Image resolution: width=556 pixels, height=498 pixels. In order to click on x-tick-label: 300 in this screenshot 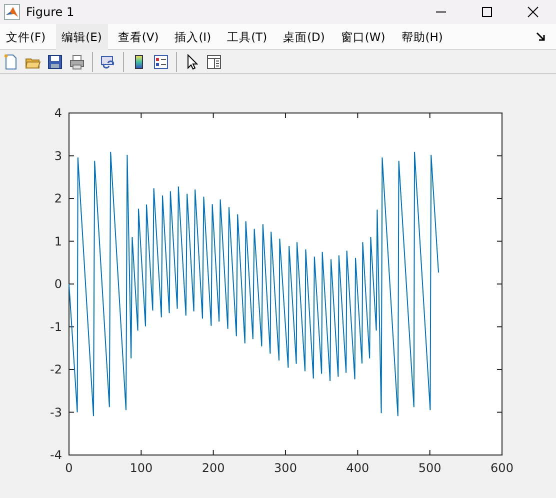, I will do `click(285, 468)`.